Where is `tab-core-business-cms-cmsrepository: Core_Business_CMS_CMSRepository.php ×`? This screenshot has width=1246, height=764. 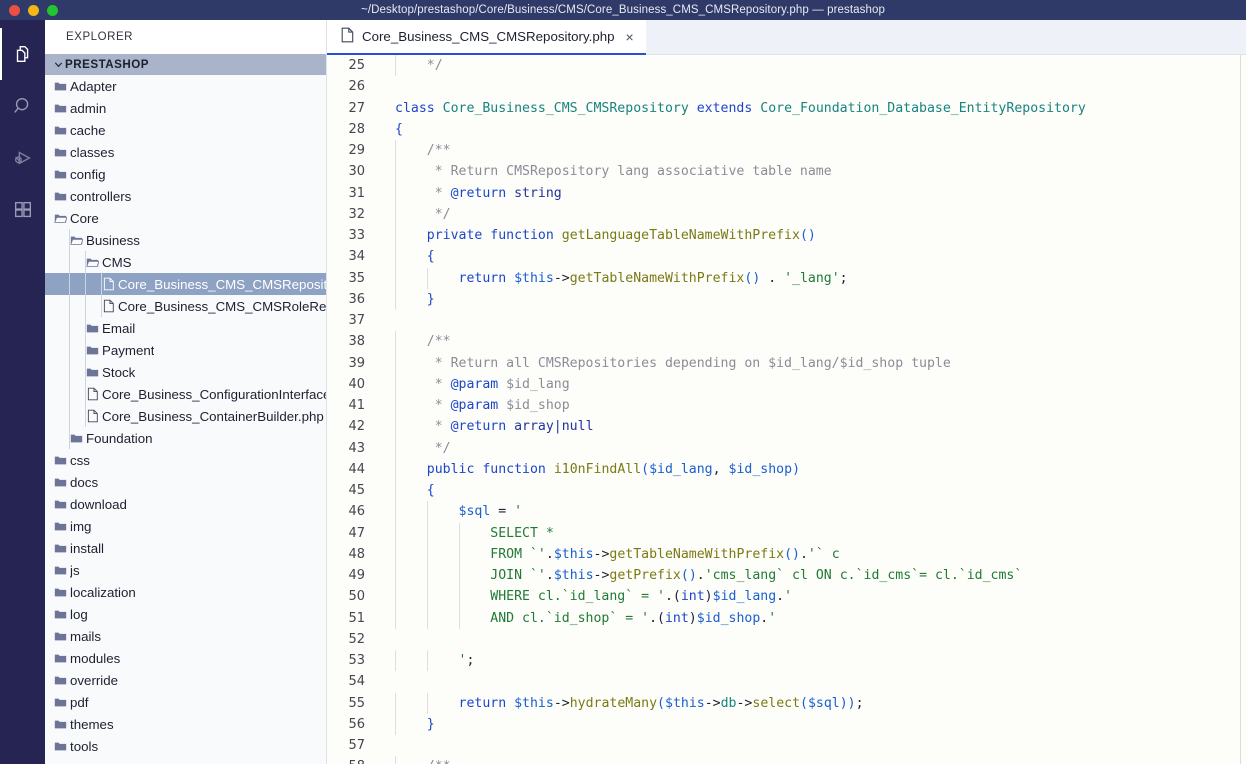
tab-core-business-cms-cmsrepository: Core_Business_CMS_CMSRepository.php × is located at coordinates (486, 37).